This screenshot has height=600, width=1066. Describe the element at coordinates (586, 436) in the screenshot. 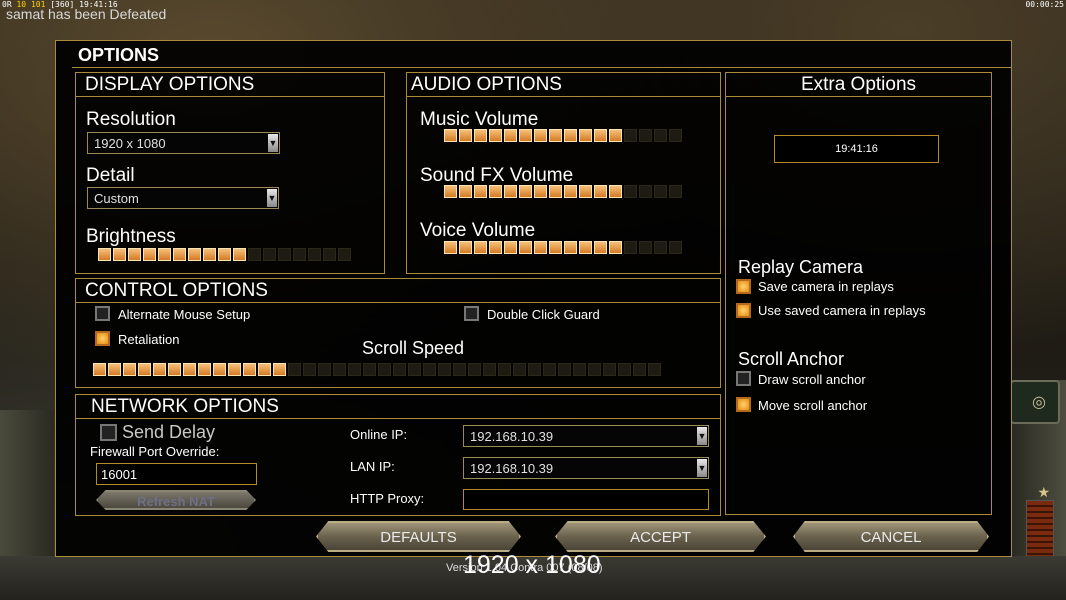

I see `online-ip-dropdown: 192.168.10.39 ▼` at that location.